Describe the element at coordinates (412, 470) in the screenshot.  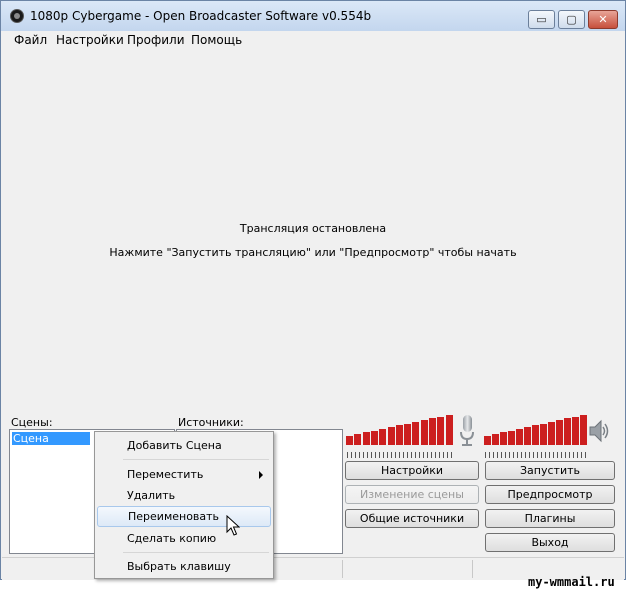
I see `settings-button: Настройки` at that location.